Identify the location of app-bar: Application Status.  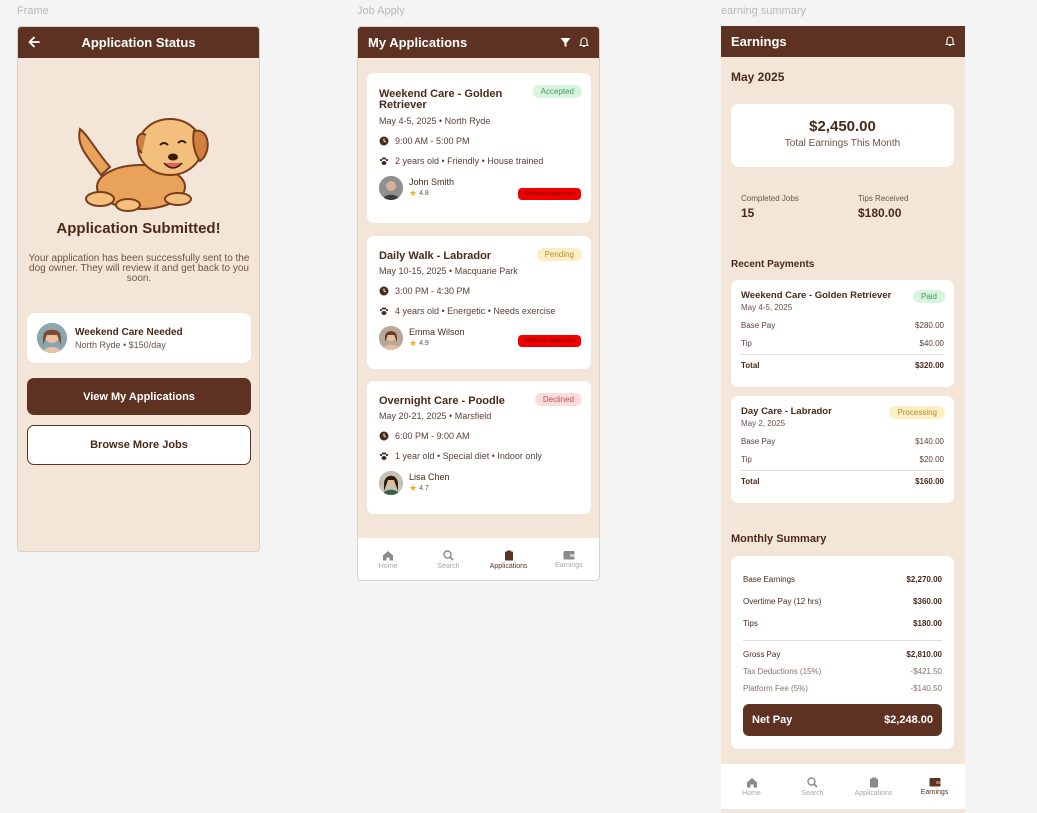
(138, 42).